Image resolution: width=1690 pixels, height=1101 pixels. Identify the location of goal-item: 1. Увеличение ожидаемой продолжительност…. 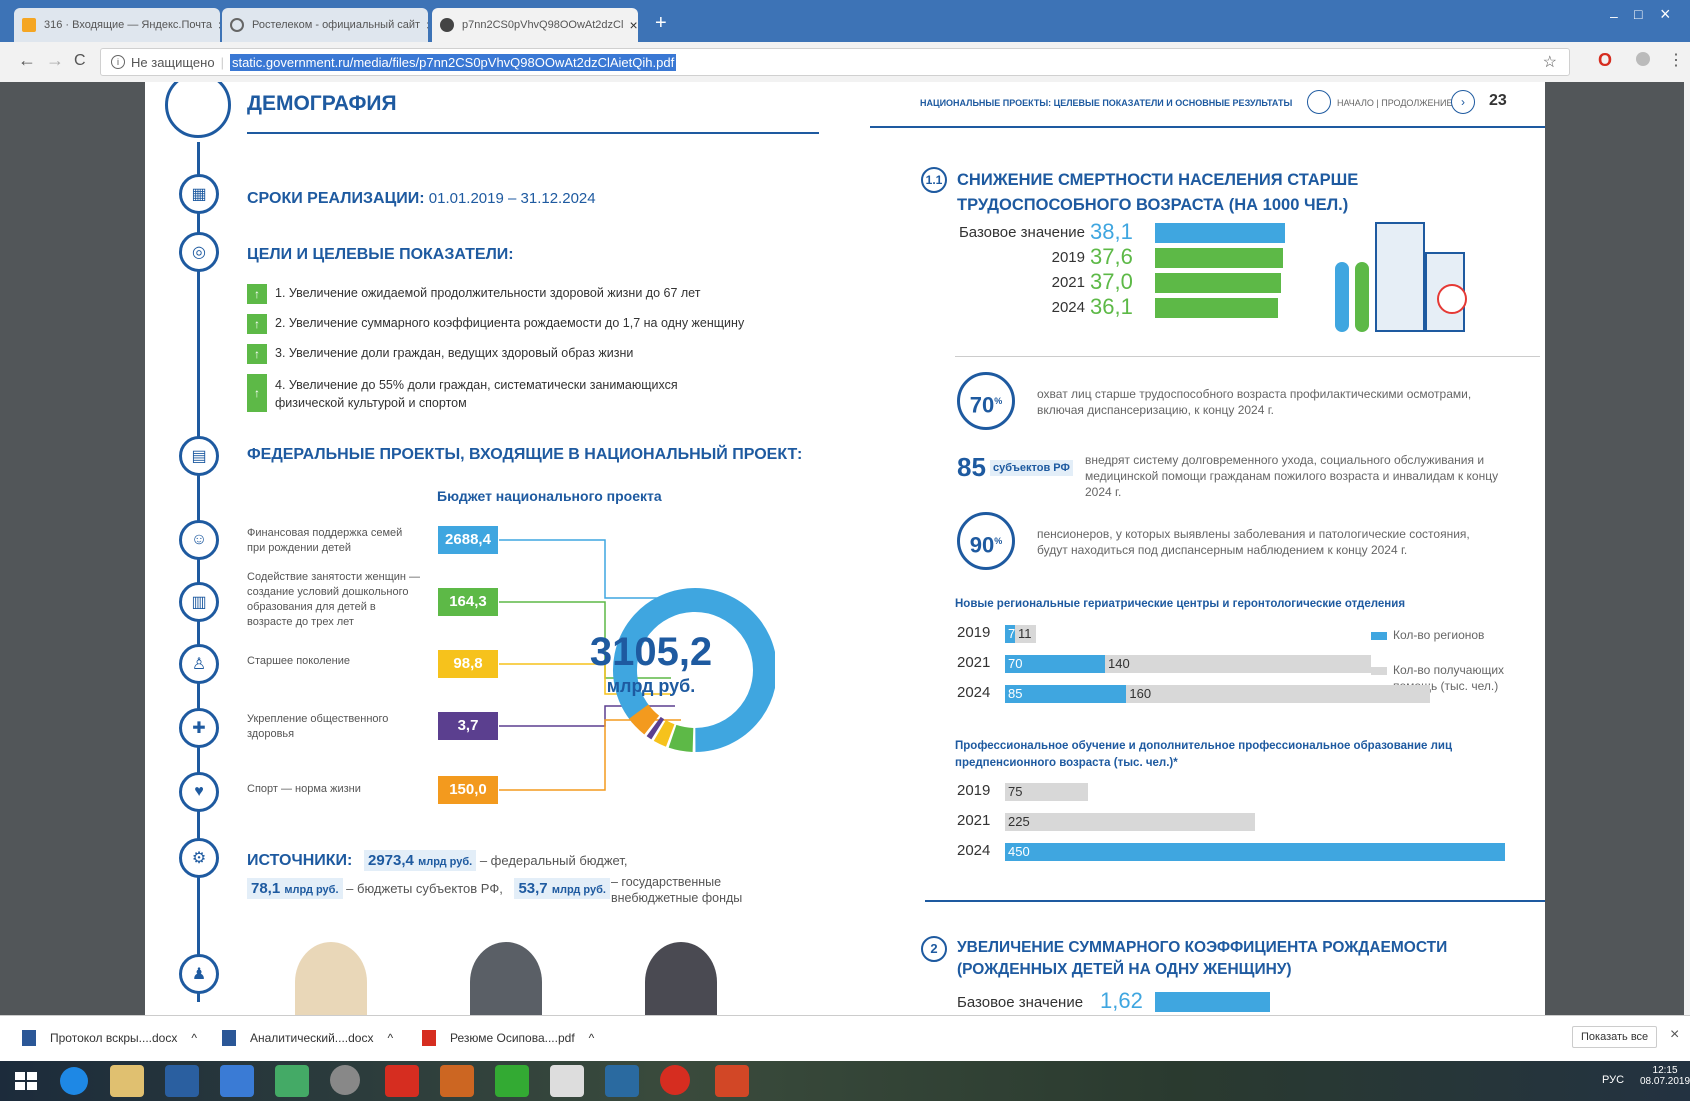
(487, 293).